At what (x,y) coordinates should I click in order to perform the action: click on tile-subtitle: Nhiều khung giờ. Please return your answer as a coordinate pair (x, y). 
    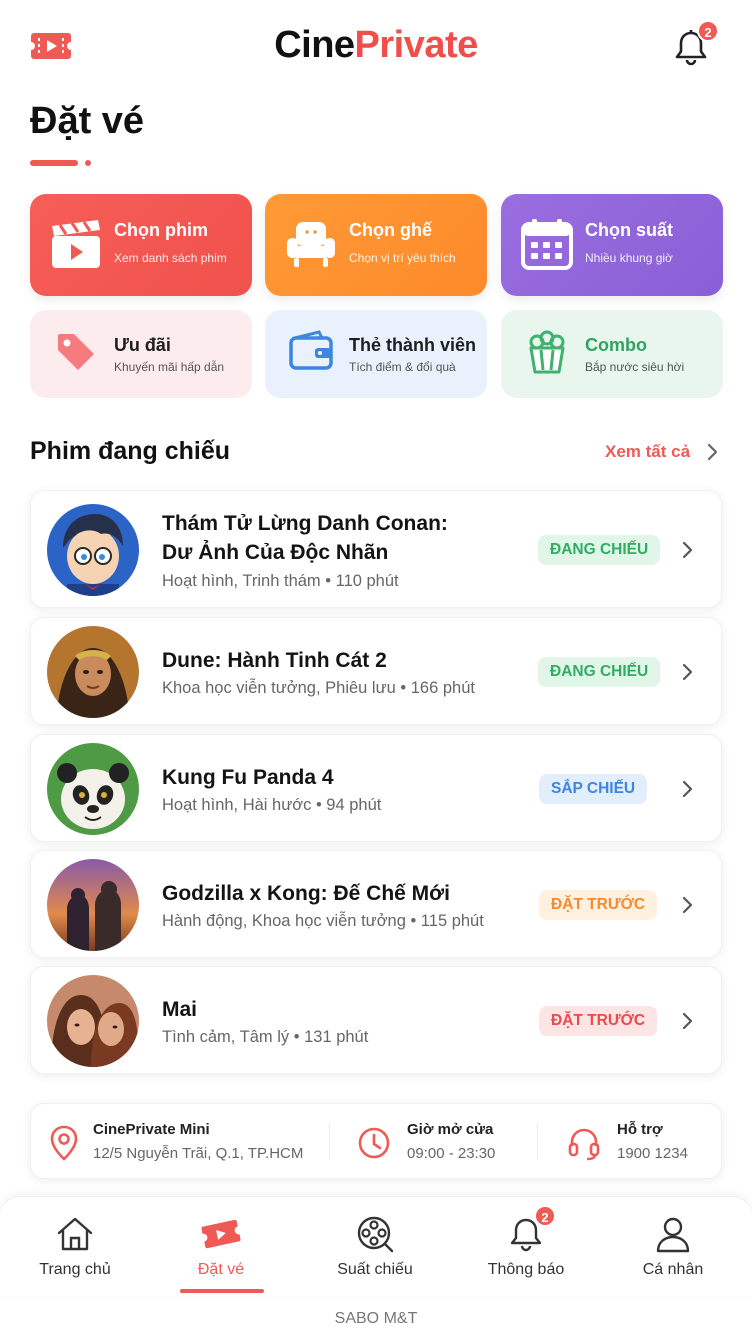
    Looking at the image, I should click on (629, 258).